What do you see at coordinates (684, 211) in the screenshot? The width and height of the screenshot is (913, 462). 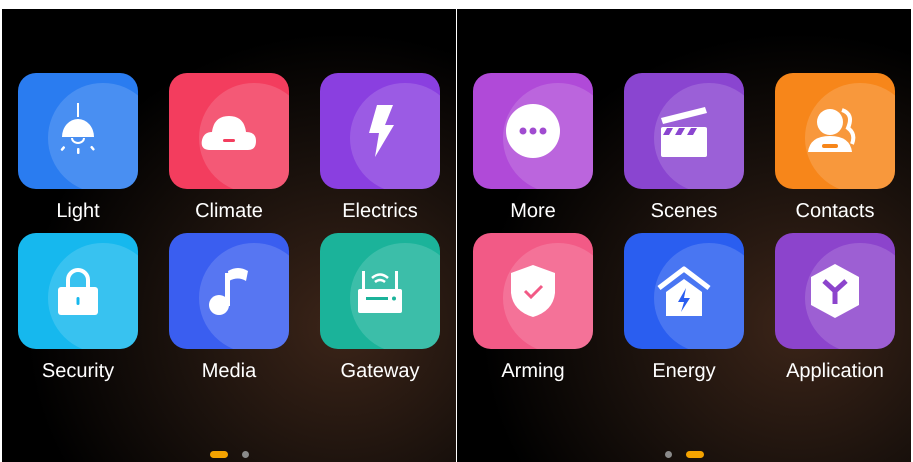 I see `app-label: Scenes` at bounding box center [684, 211].